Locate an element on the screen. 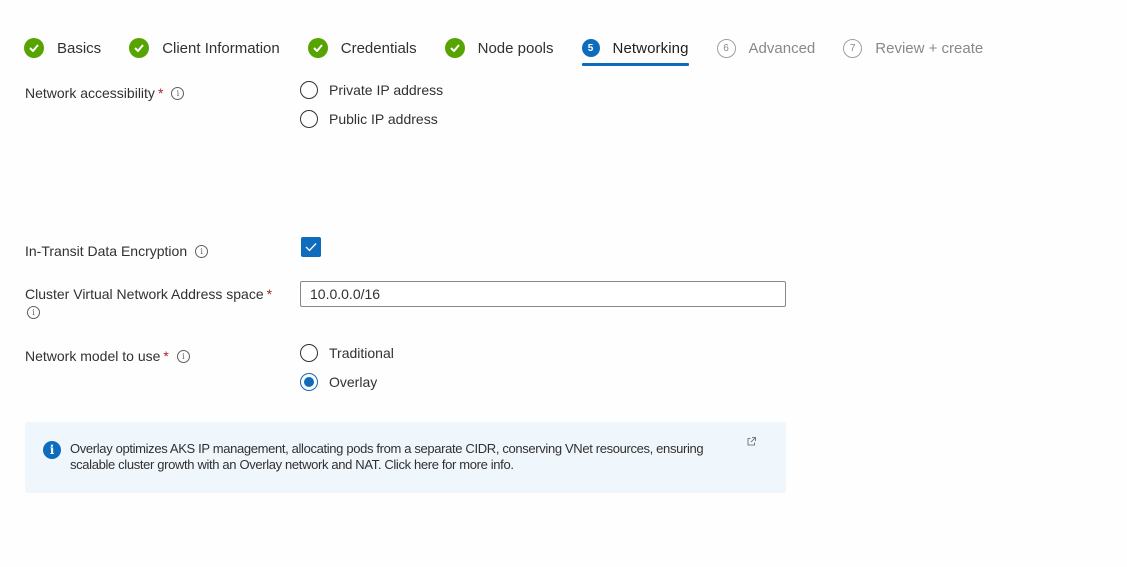  step-number-badge: 6 is located at coordinates (726, 48).